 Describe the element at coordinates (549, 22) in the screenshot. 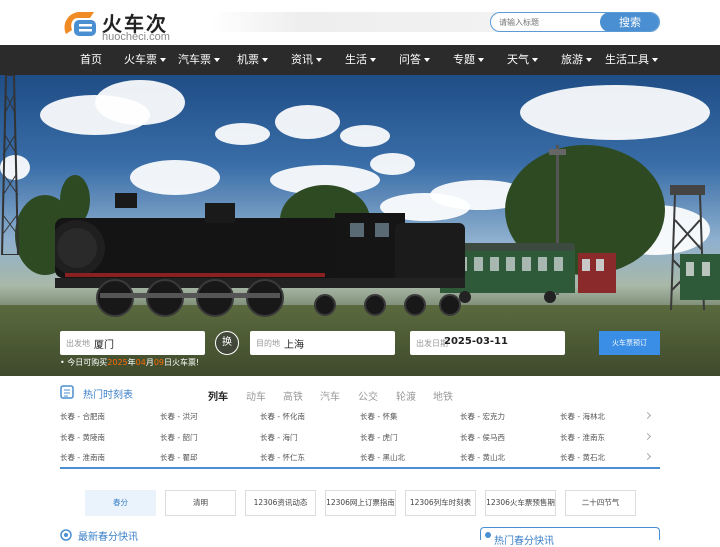

I see `search-input` at that location.